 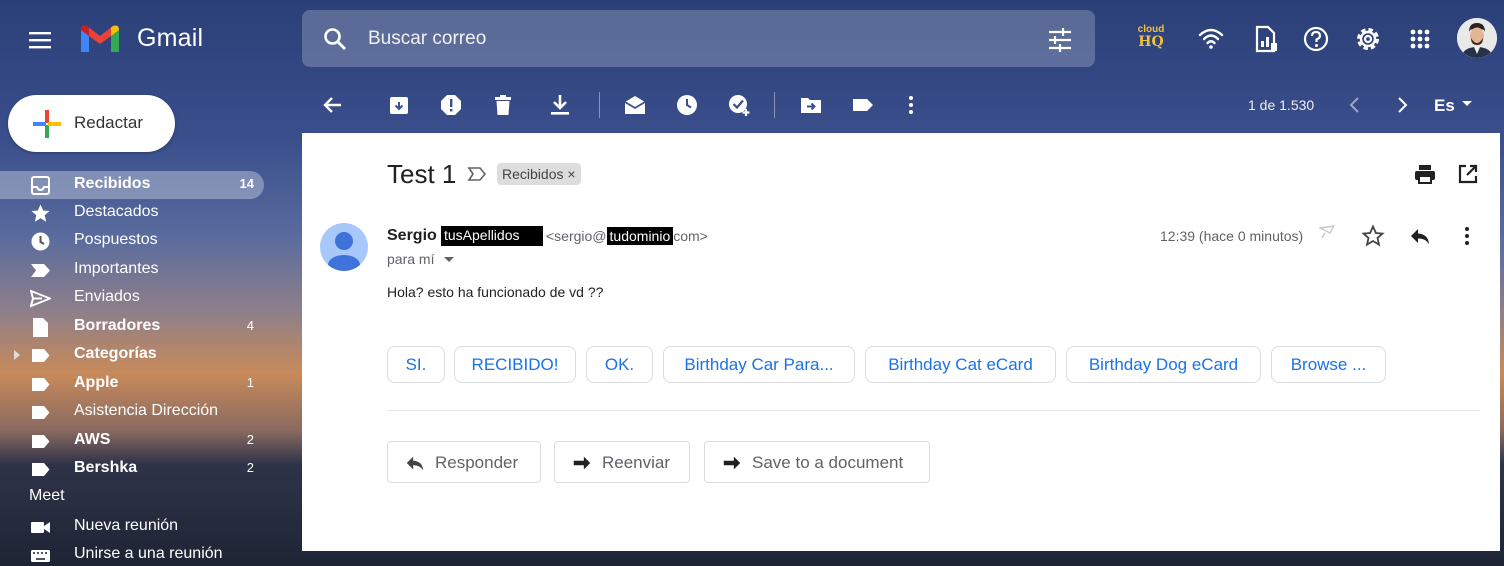 What do you see at coordinates (1327, 232) in the screenshot?
I see `tracking-icon` at bounding box center [1327, 232].